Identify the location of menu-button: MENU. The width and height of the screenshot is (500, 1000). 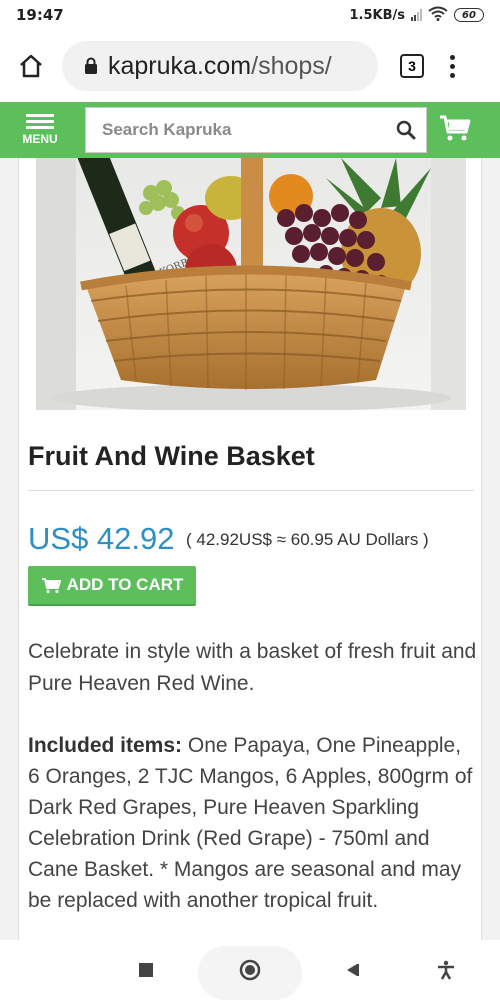
(40, 130).